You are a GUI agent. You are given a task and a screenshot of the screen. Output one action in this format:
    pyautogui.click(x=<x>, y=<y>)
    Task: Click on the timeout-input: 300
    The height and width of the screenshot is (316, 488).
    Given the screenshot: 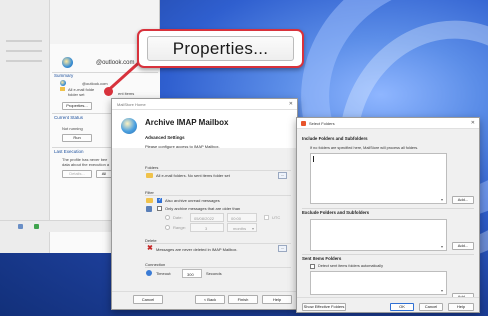 What is the action you would take?
    pyautogui.click(x=192, y=273)
    